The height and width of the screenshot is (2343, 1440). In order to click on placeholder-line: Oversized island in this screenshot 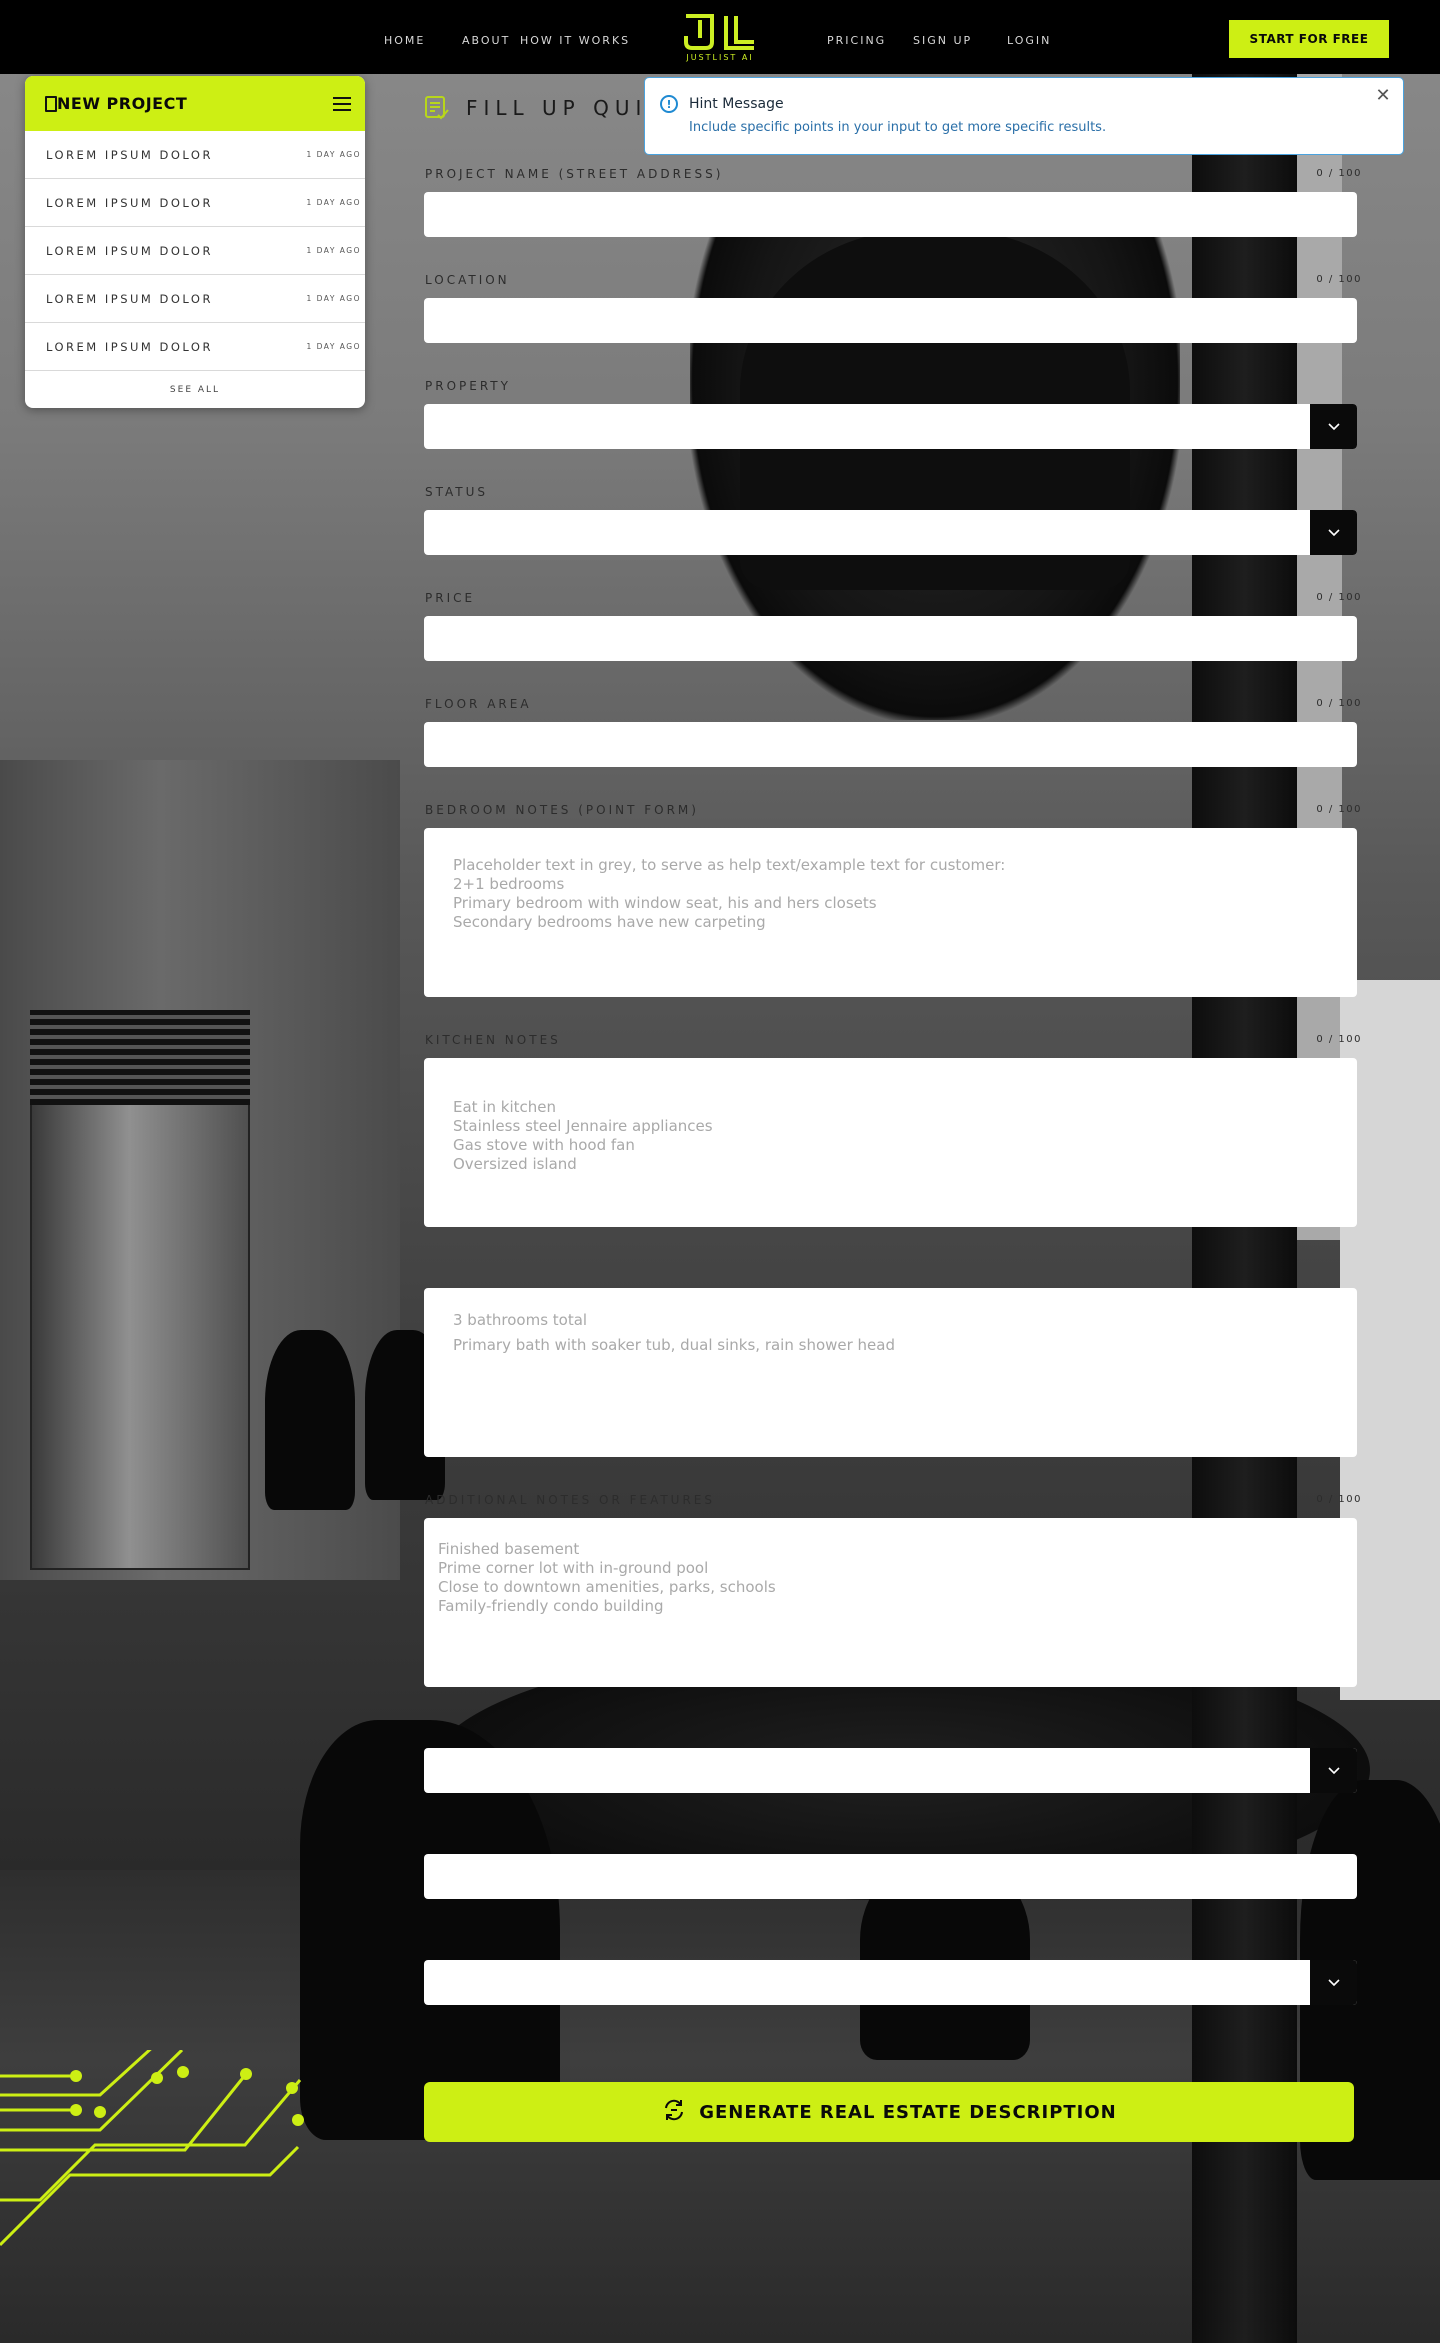, I will do `click(515, 1164)`.